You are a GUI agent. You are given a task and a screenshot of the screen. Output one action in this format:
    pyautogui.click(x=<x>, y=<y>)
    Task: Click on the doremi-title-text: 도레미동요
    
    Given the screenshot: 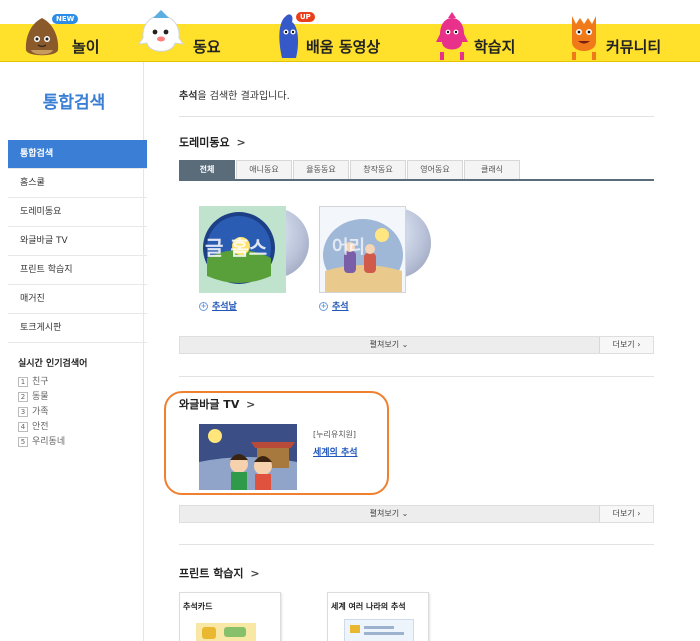 What is the action you would take?
    pyautogui.click(x=204, y=142)
    